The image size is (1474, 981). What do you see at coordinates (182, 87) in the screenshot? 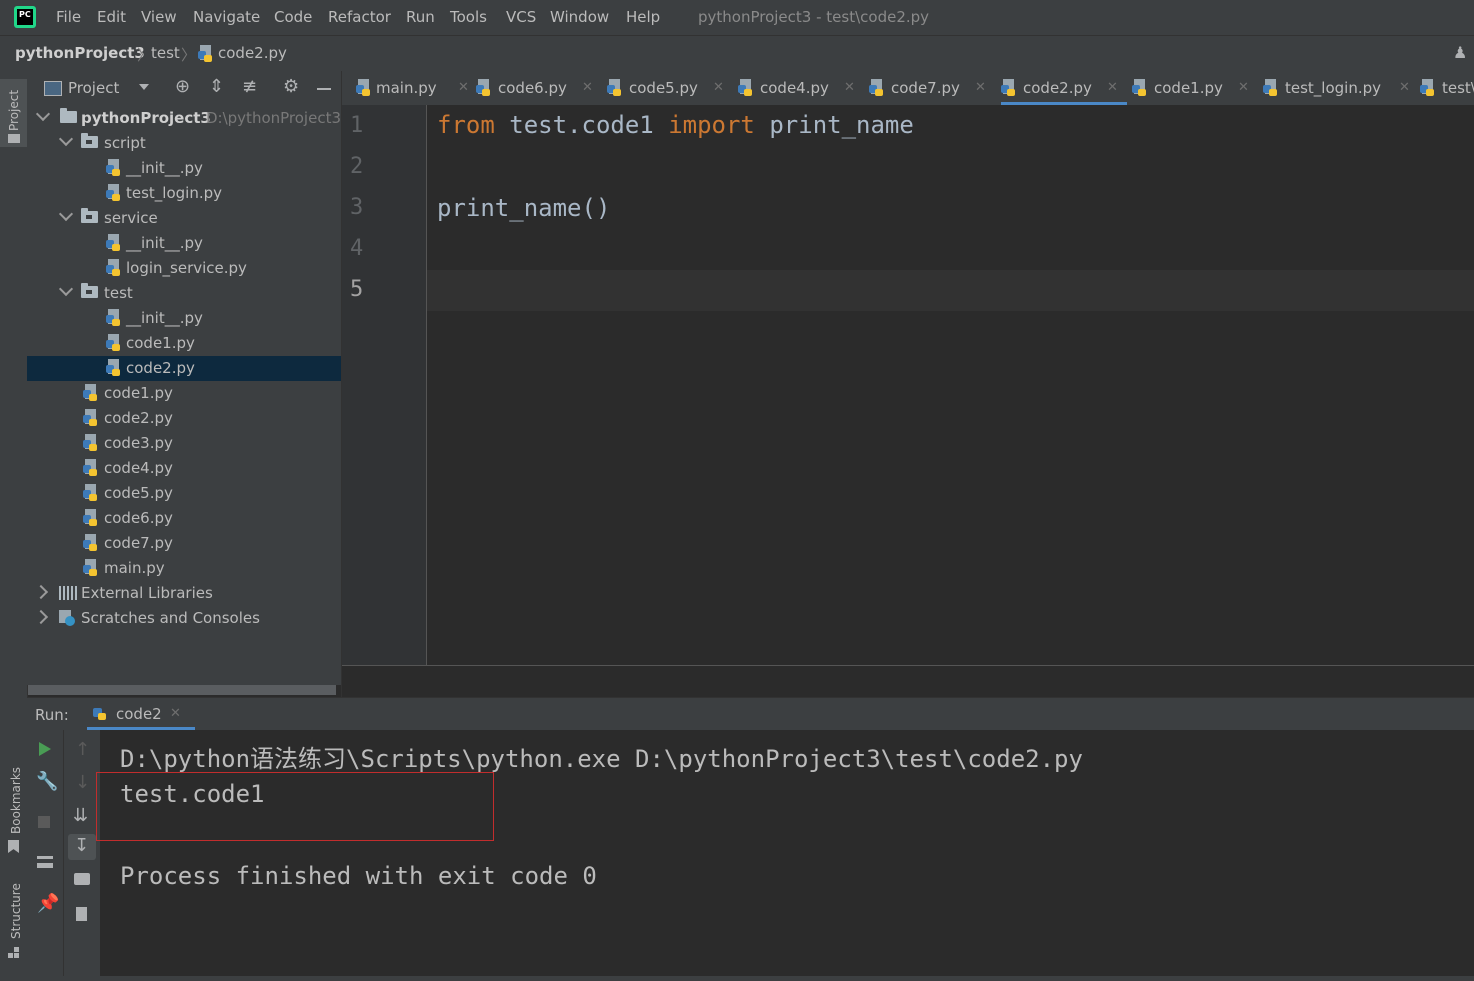
I see `locate-icon: ⊕` at bounding box center [182, 87].